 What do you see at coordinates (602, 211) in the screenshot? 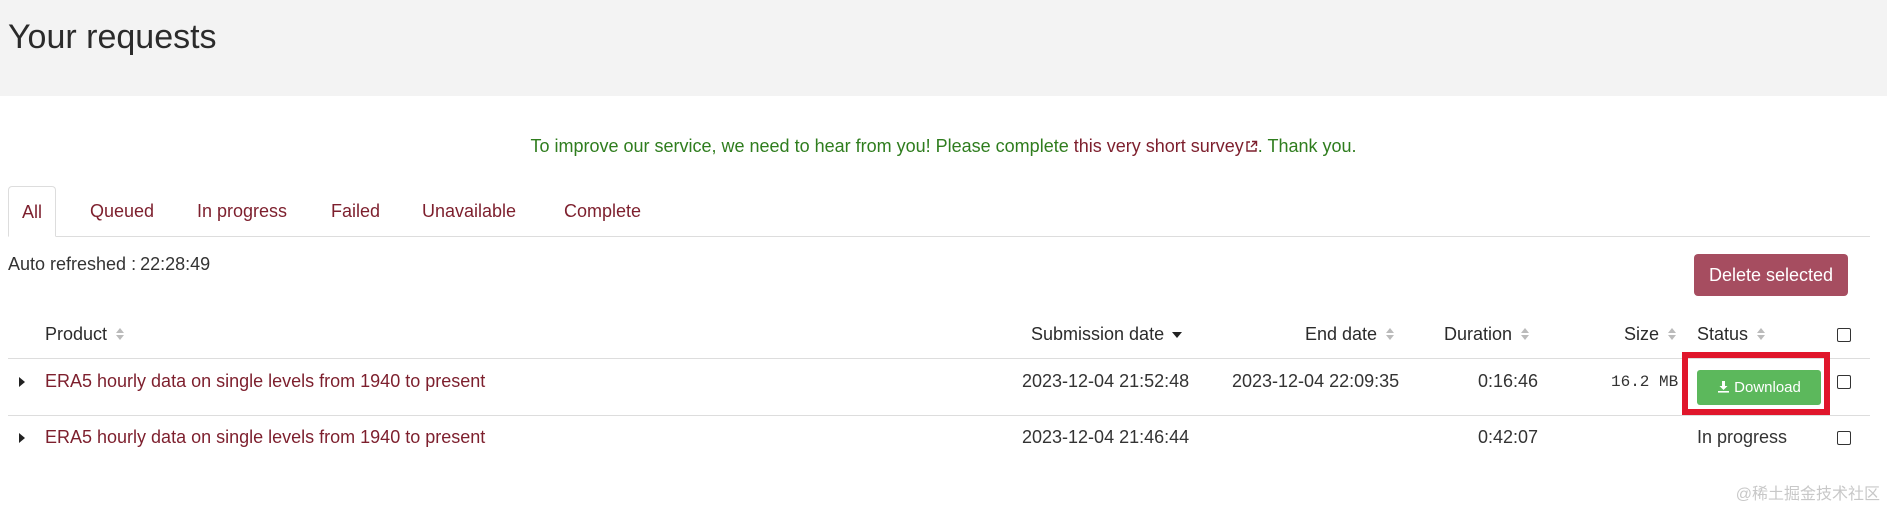
I see `tab-complete: Complete` at bounding box center [602, 211].